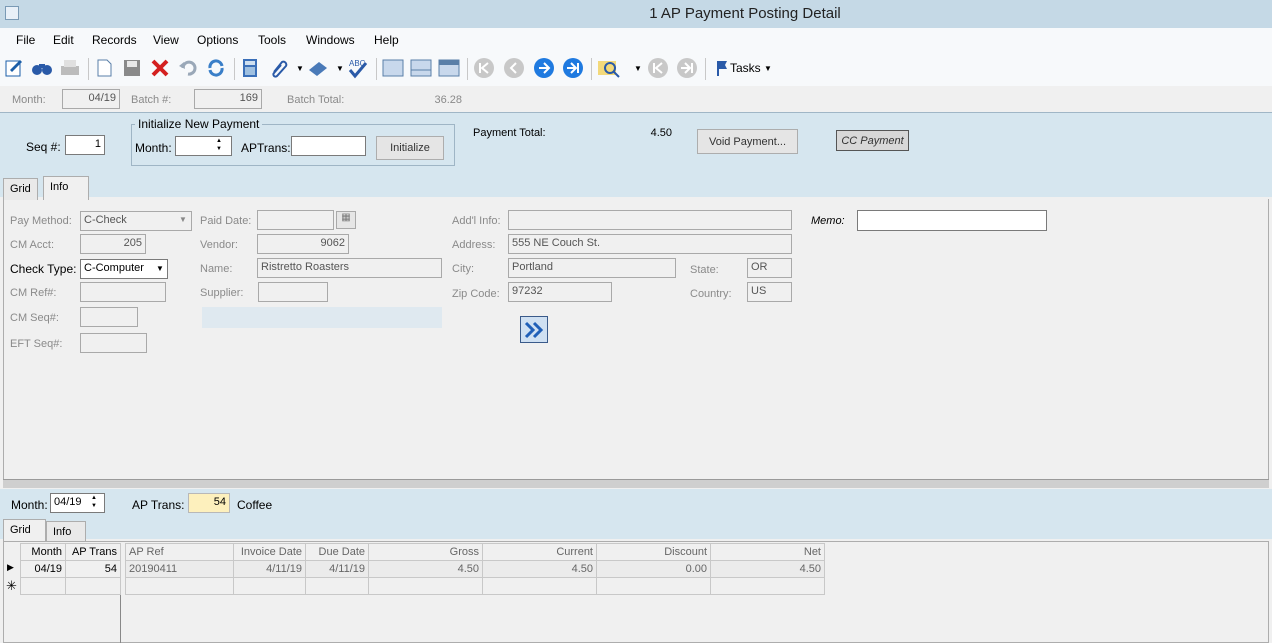  I want to click on printer-icon, so click(70, 68).